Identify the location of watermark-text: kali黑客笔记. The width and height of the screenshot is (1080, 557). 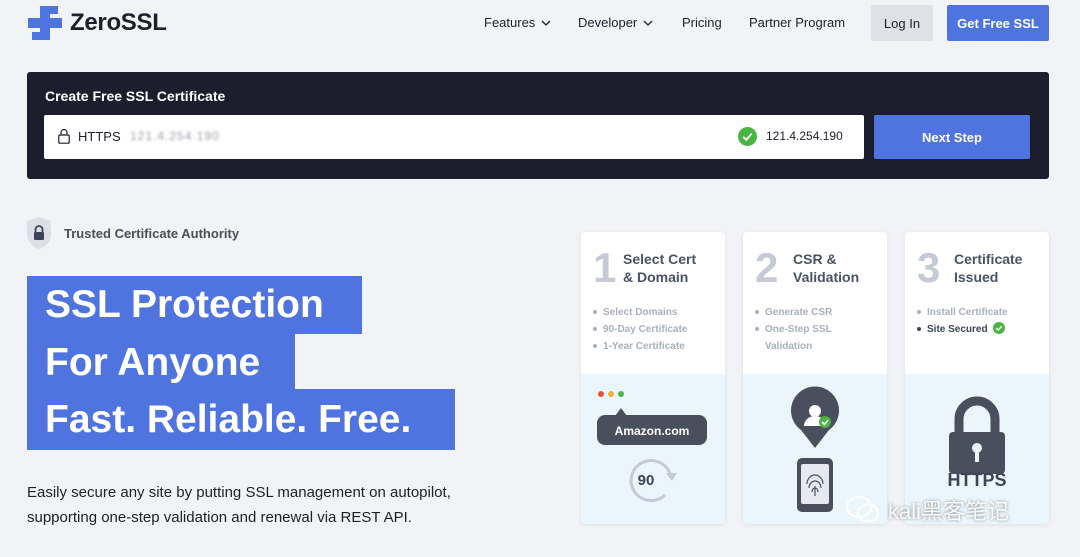
(949, 511).